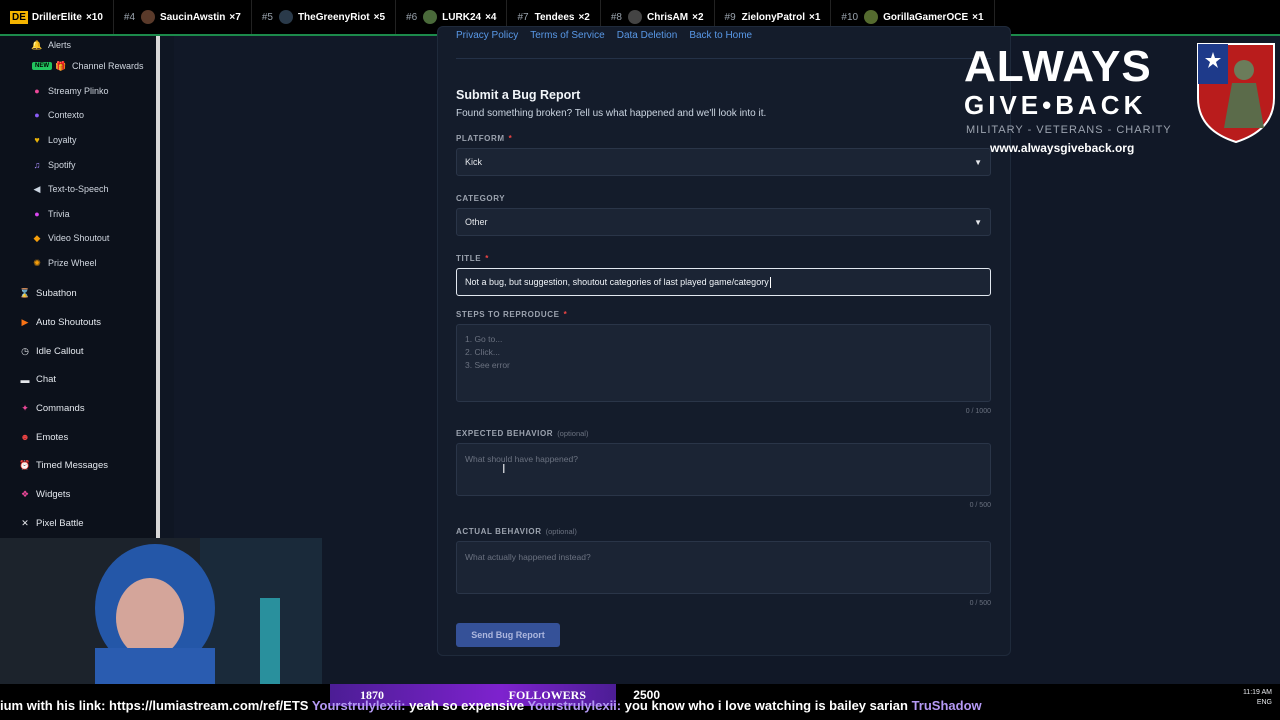 This screenshot has height=720, width=1280. Describe the element at coordinates (235, 17) in the screenshot. I see `leaderboard-count: ×7` at that location.